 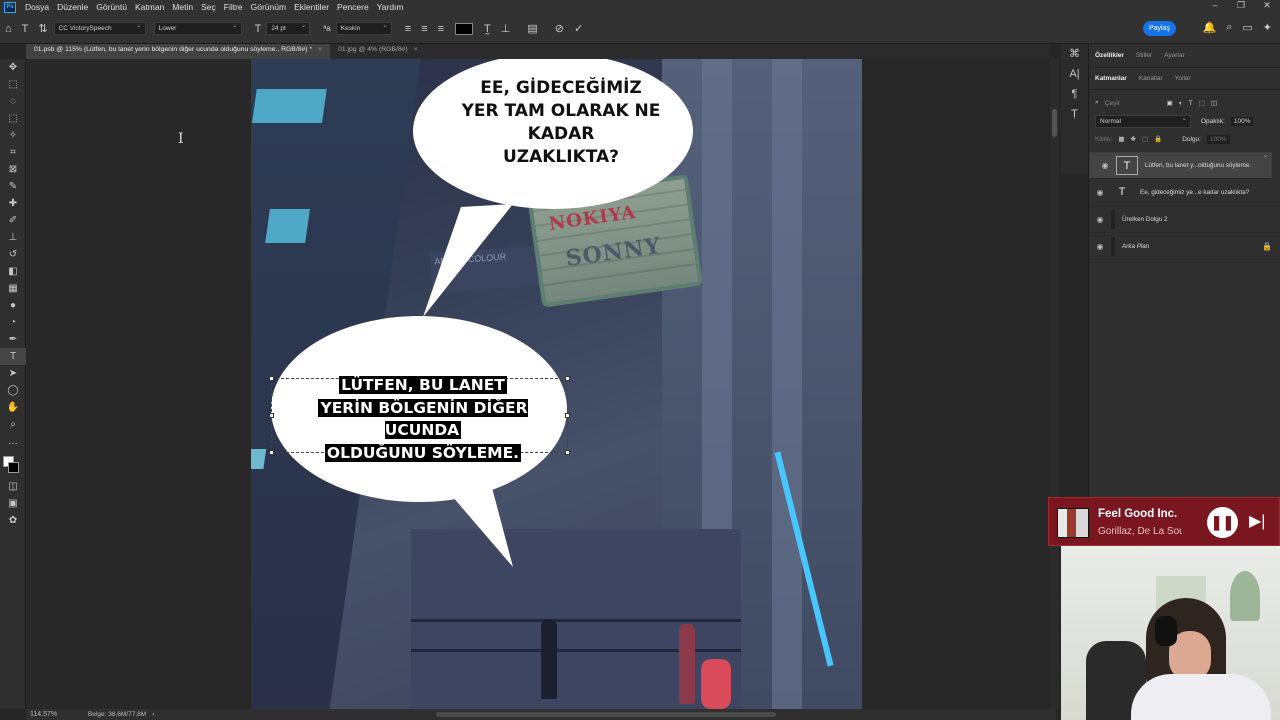 I want to click on type-tool-icon: T, so click(x=13, y=356).